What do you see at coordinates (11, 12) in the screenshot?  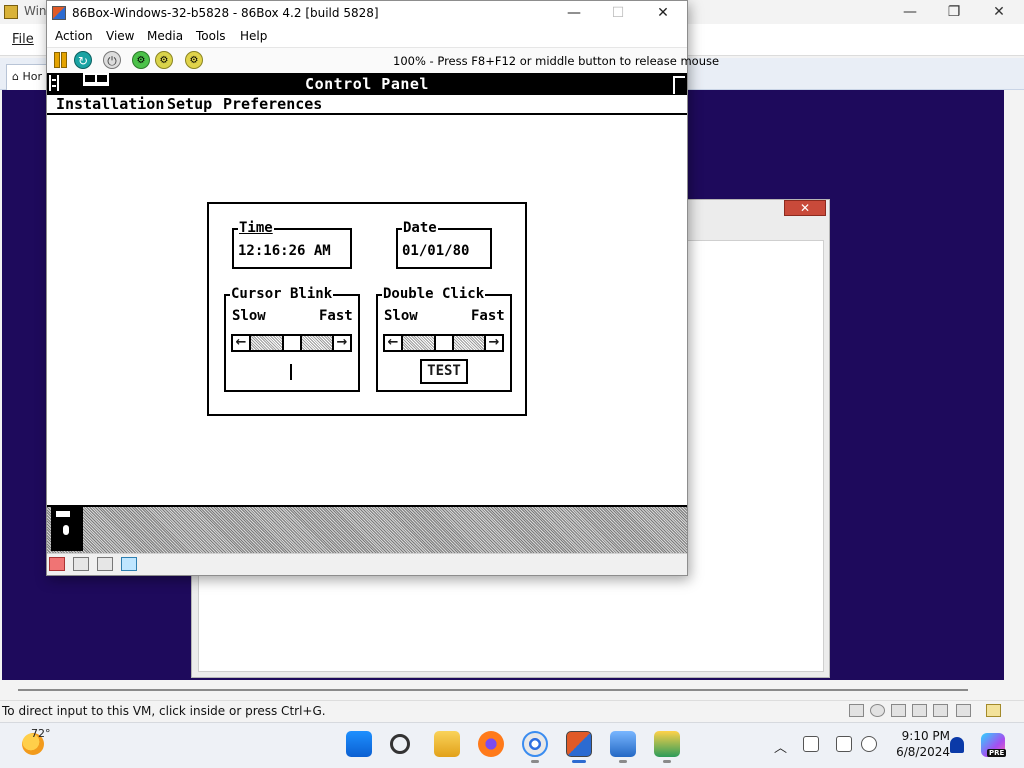 I see `host-app-icon` at bounding box center [11, 12].